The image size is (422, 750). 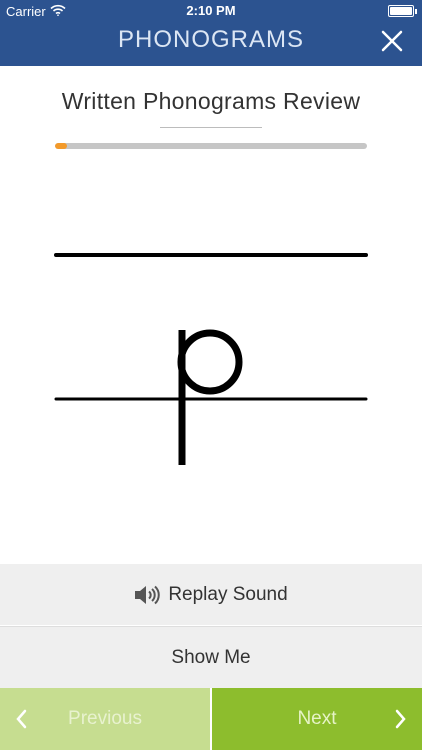 What do you see at coordinates (210, 39) in the screenshot?
I see `app-title: PHONOGRAMS` at bounding box center [210, 39].